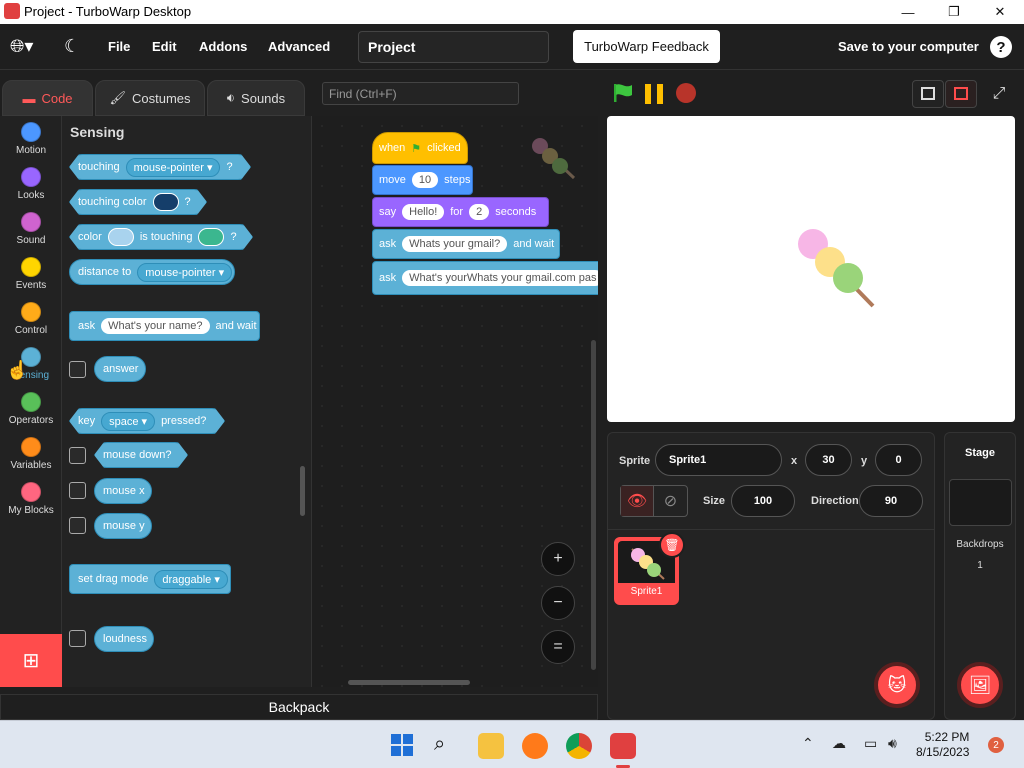 Image resolution: width=1024 pixels, height=768 pixels. What do you see at coordinates (1001, 47) in the screenshot?
I see `help-icon: ?` at bounding box center [1001, 47].